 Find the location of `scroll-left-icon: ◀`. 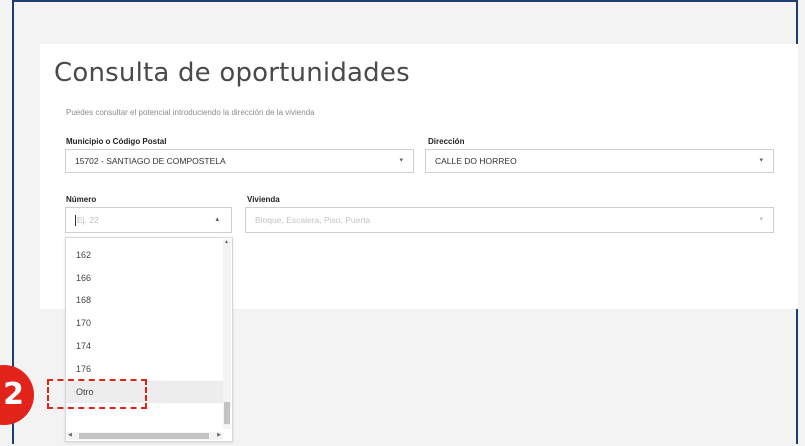

scroll-left-icon: ◀ is located at coordinates (70, 435).